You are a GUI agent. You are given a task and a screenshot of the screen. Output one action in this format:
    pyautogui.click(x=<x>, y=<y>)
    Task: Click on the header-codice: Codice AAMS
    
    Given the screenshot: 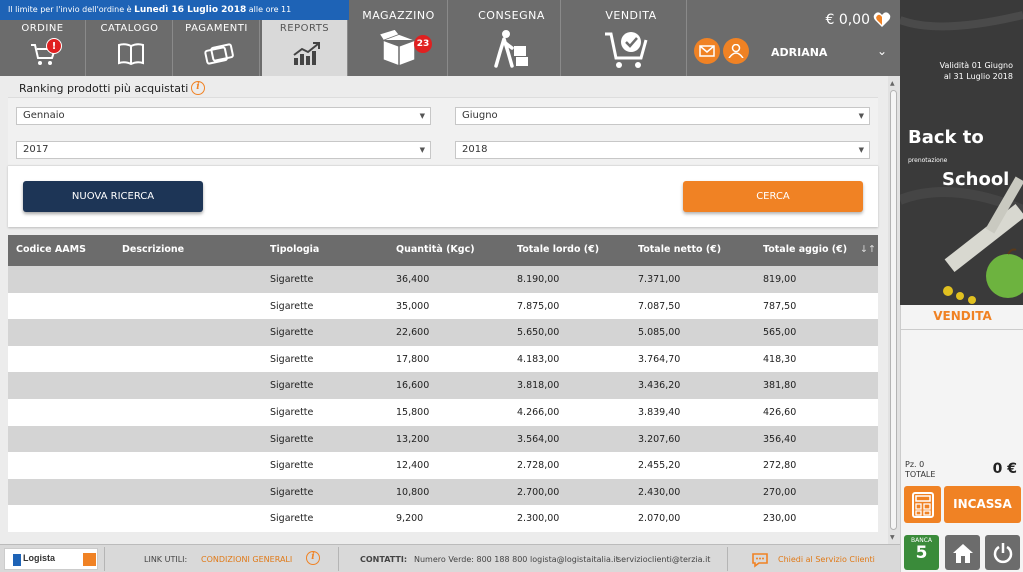 What is the action you would take?
    pyautogui.click(x=51, y=249)
    